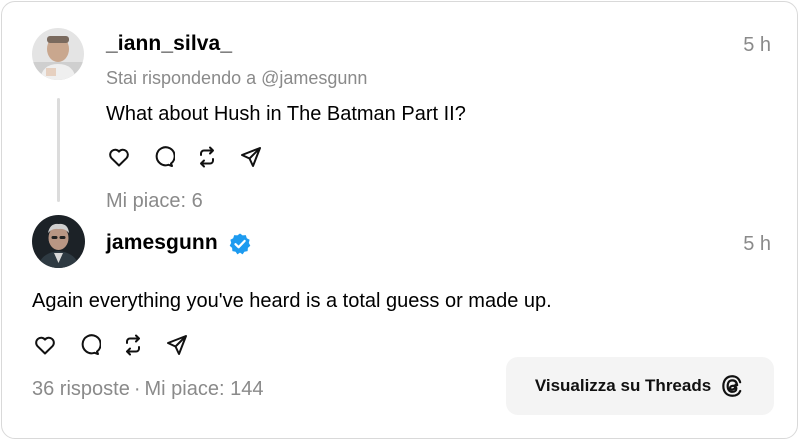 Image resolution: width=800 pixels, height=441 pixels. Describe the element at coordinates (81, 389) in the screenshot. I see `replies-count: 36 risposte` at that location.